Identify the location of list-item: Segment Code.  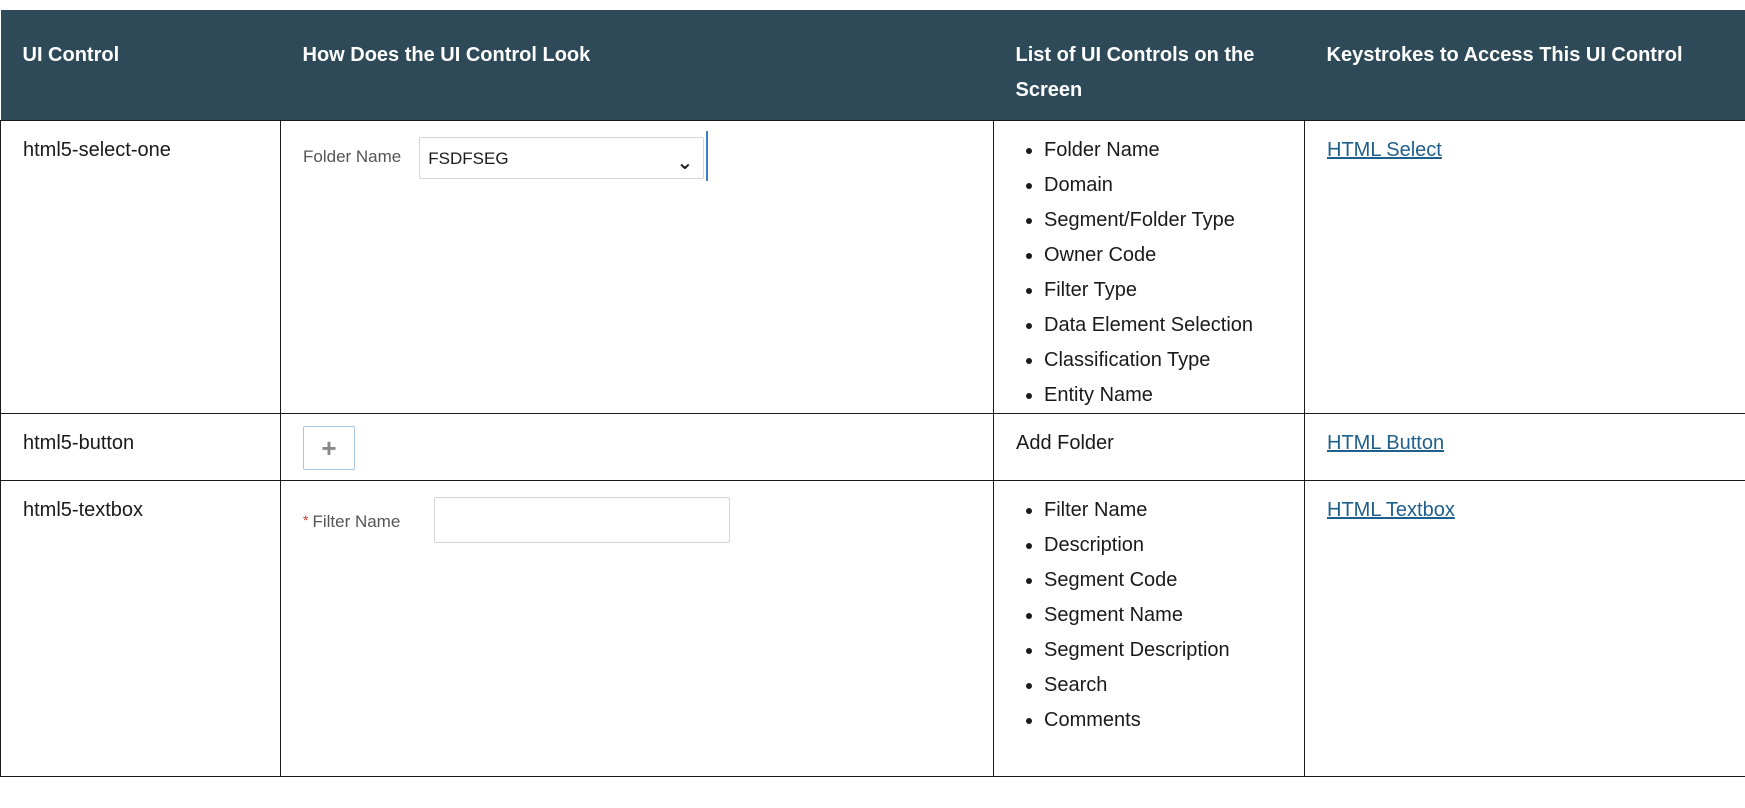
(1168, 580).